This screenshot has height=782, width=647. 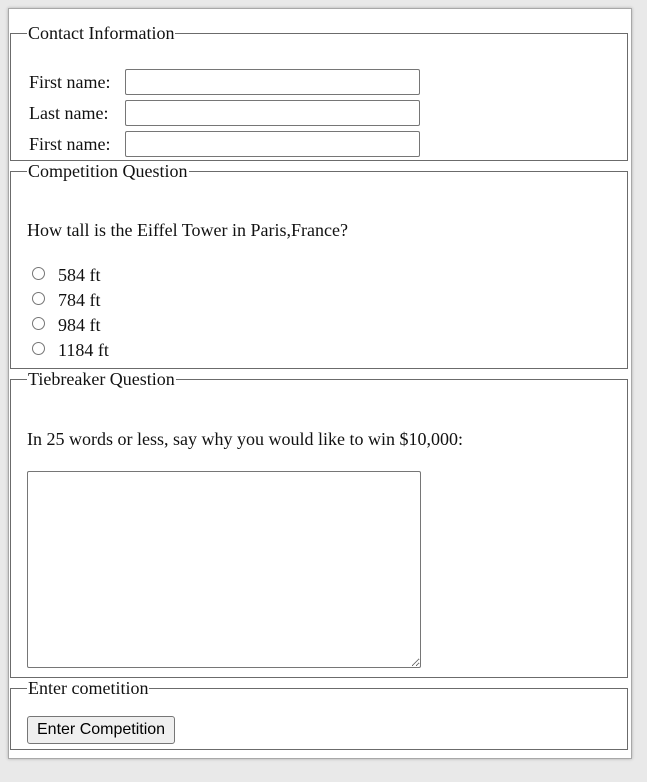 I want to click on enter-competition-legend: Enter cometition, so click(x=88, y=688).